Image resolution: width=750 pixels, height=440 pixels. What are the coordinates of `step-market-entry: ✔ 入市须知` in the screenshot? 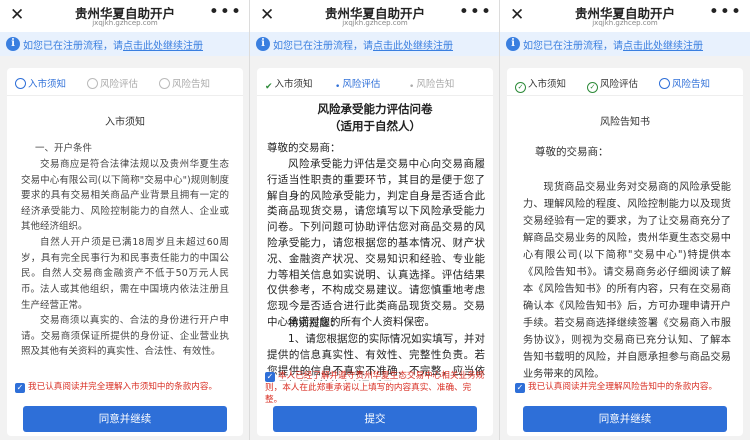 It's located at (289, 85).